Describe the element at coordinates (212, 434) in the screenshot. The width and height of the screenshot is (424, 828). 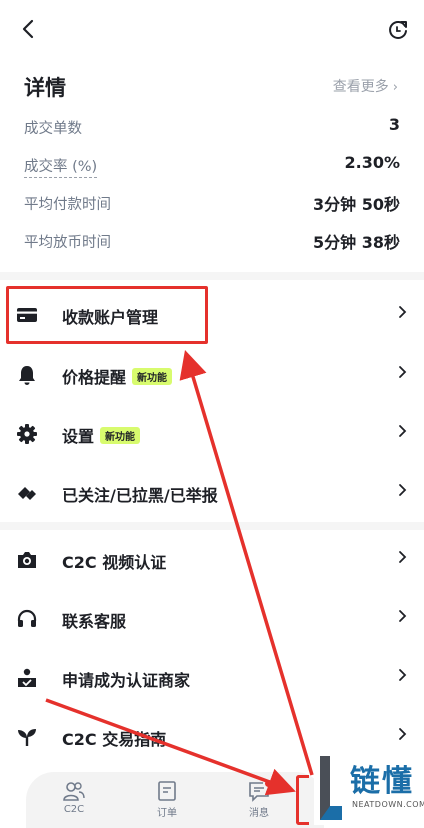
I see `menu-item-settings: 设置 新功能` at that location.